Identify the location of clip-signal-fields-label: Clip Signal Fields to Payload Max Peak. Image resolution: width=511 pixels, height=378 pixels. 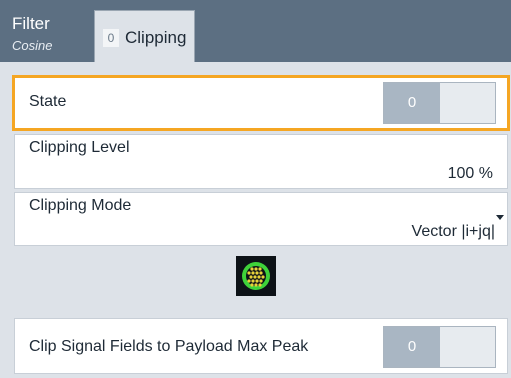
(169, 346).